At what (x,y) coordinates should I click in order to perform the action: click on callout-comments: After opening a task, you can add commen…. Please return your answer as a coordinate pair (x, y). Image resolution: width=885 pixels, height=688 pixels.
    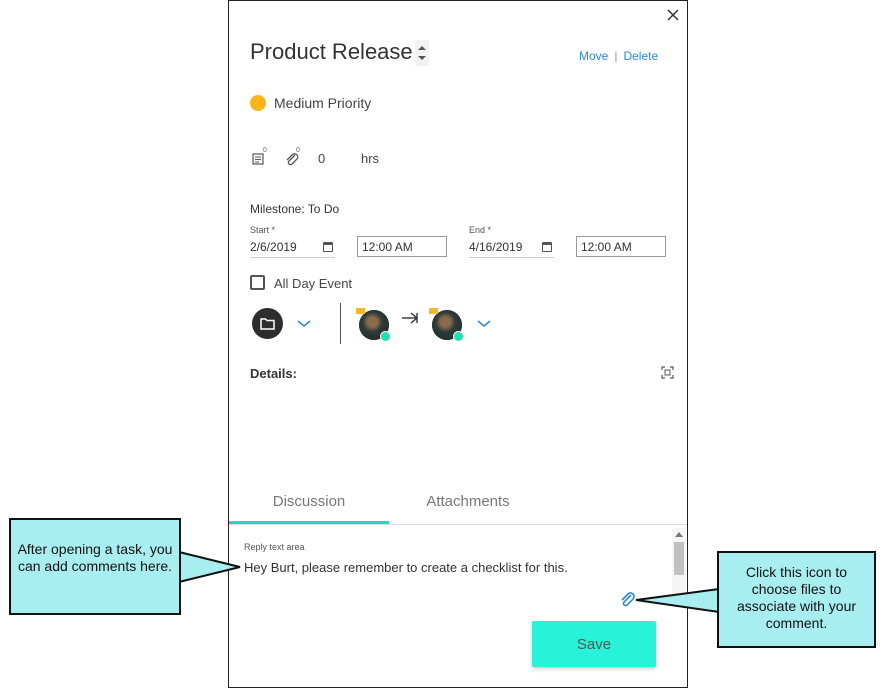
    Looking at the image, I should click on (95, 566).